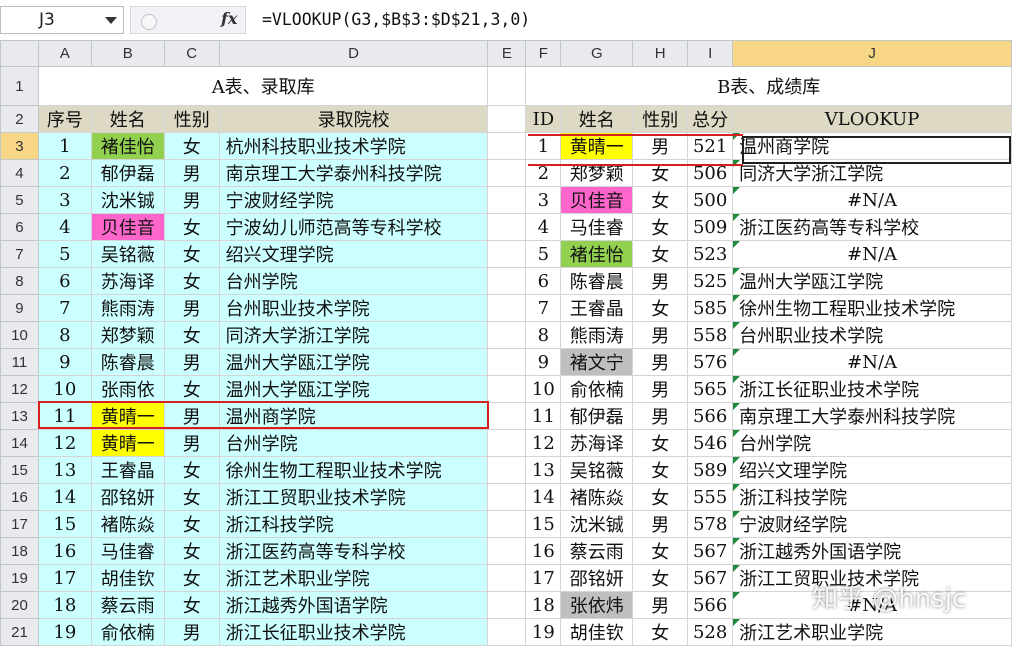  I want to click on table-a-seq: 19, so click(64, 632).